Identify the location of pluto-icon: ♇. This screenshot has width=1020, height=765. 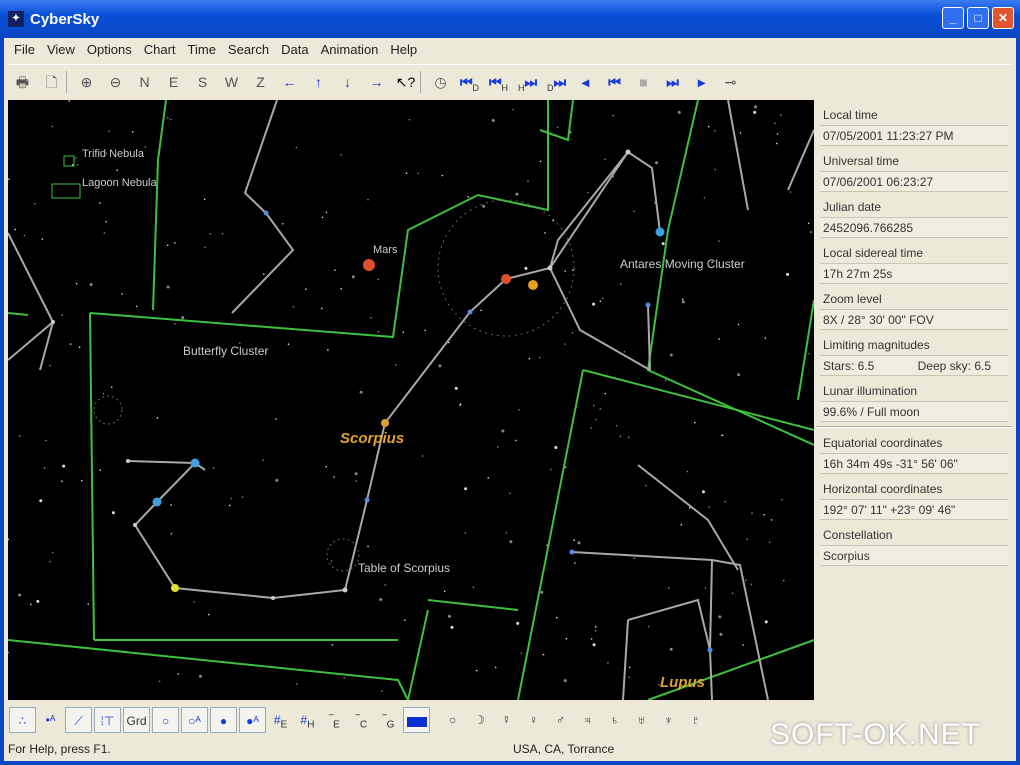
(695, 720).